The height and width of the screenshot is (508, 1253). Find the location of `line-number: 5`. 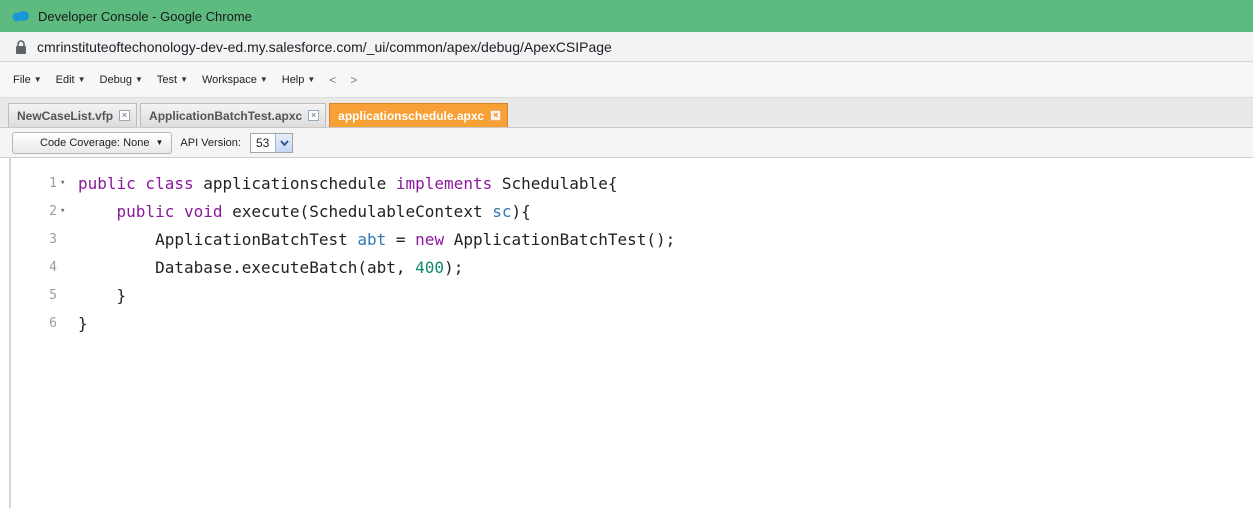

line-number: 5 is located at coordinates (38, 295).